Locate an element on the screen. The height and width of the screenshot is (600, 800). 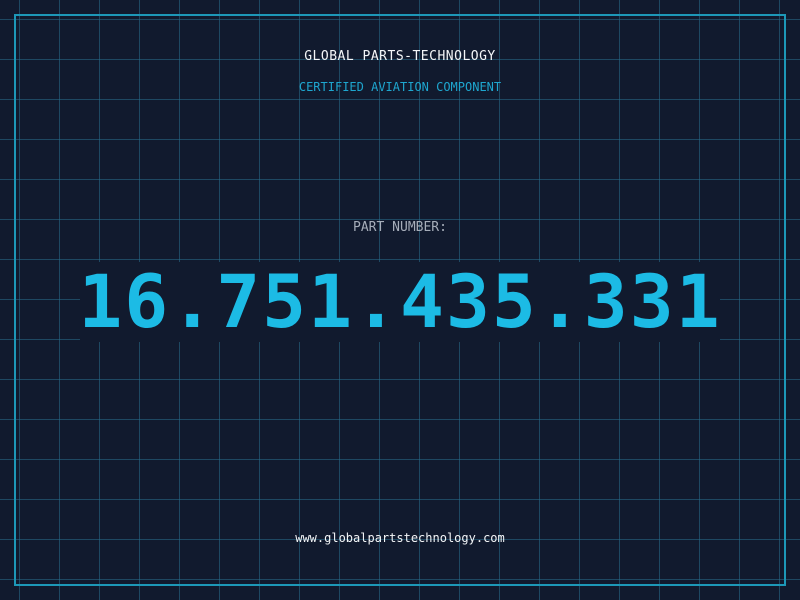
part-number-panel: 16.751.435.331 is located at coordinates (400, 302).